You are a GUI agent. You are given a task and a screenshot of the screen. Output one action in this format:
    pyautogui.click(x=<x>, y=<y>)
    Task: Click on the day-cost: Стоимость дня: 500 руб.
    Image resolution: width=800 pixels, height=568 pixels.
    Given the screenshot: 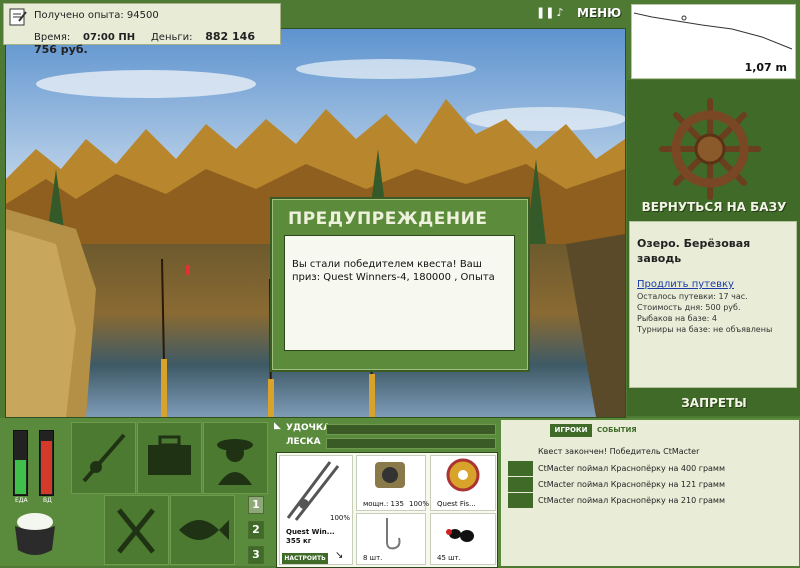 What is the action you would take?
    pyautogui.click(x=689, y=307)
    